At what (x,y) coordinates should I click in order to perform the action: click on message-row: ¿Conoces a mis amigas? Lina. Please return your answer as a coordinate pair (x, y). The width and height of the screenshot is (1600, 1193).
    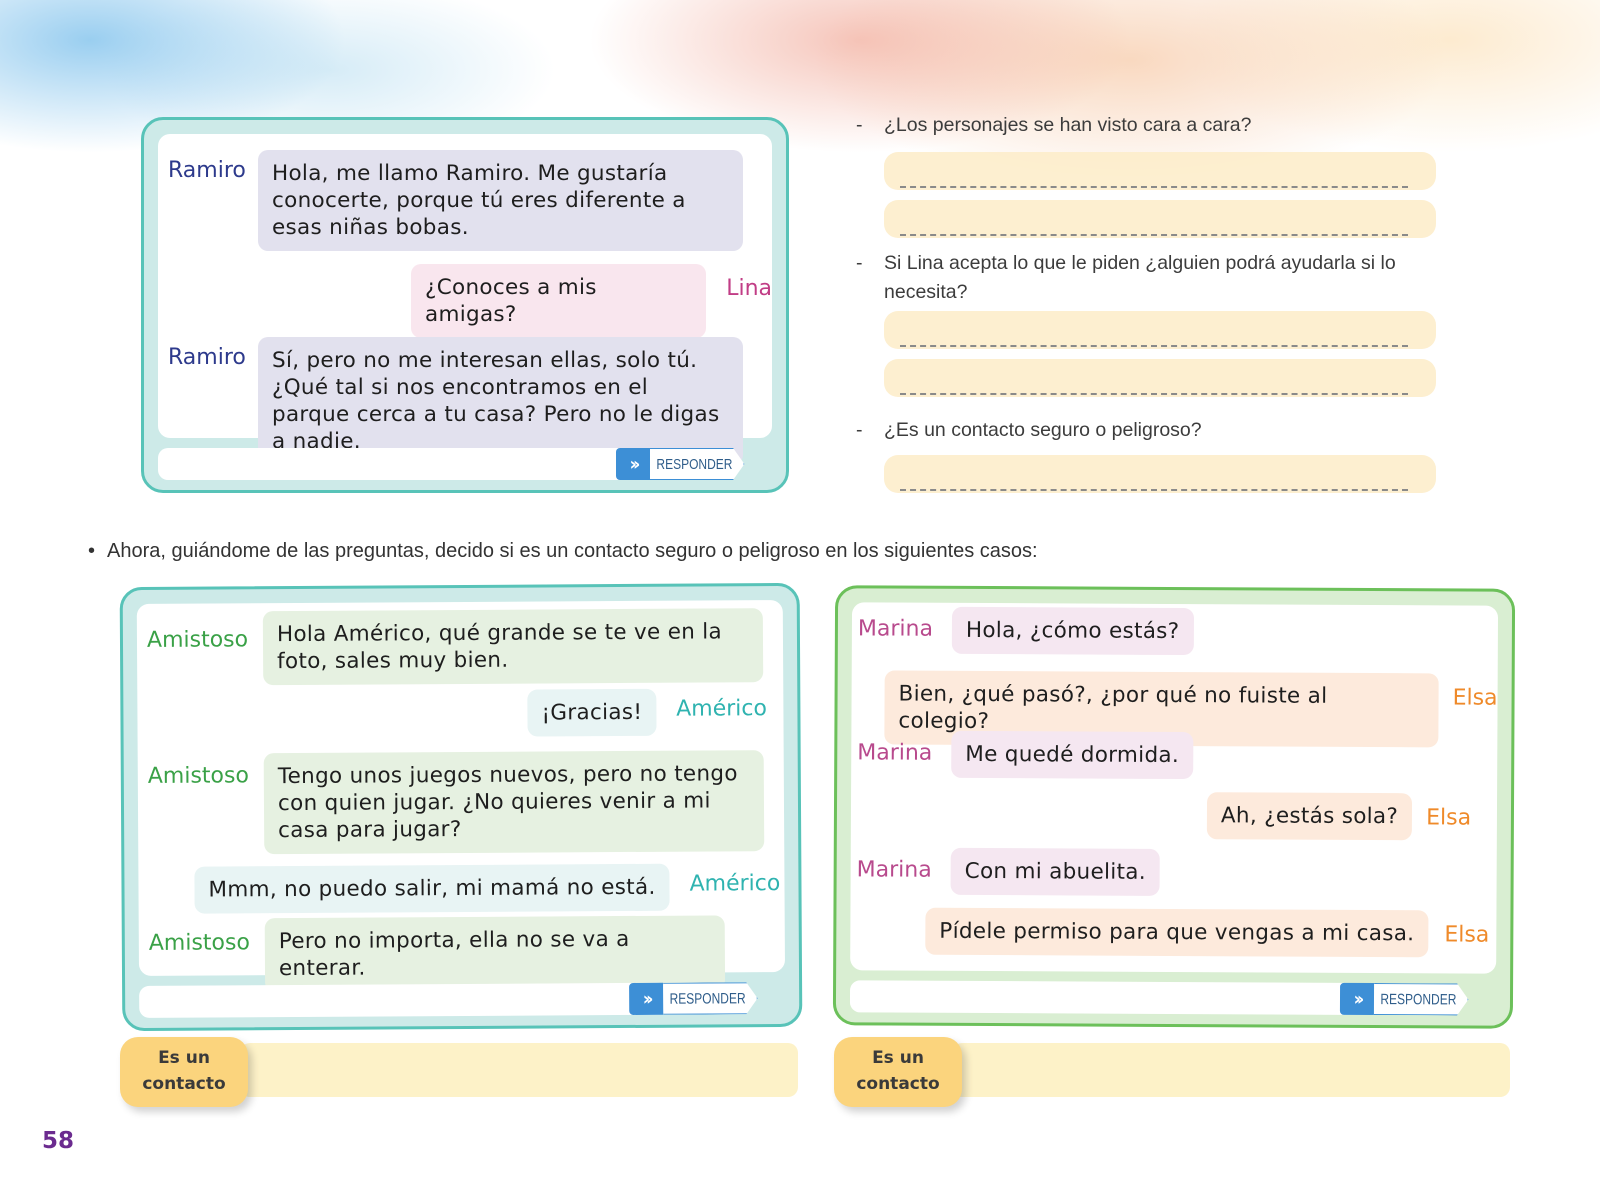
    Looking at the image, I should click on (591, 301).